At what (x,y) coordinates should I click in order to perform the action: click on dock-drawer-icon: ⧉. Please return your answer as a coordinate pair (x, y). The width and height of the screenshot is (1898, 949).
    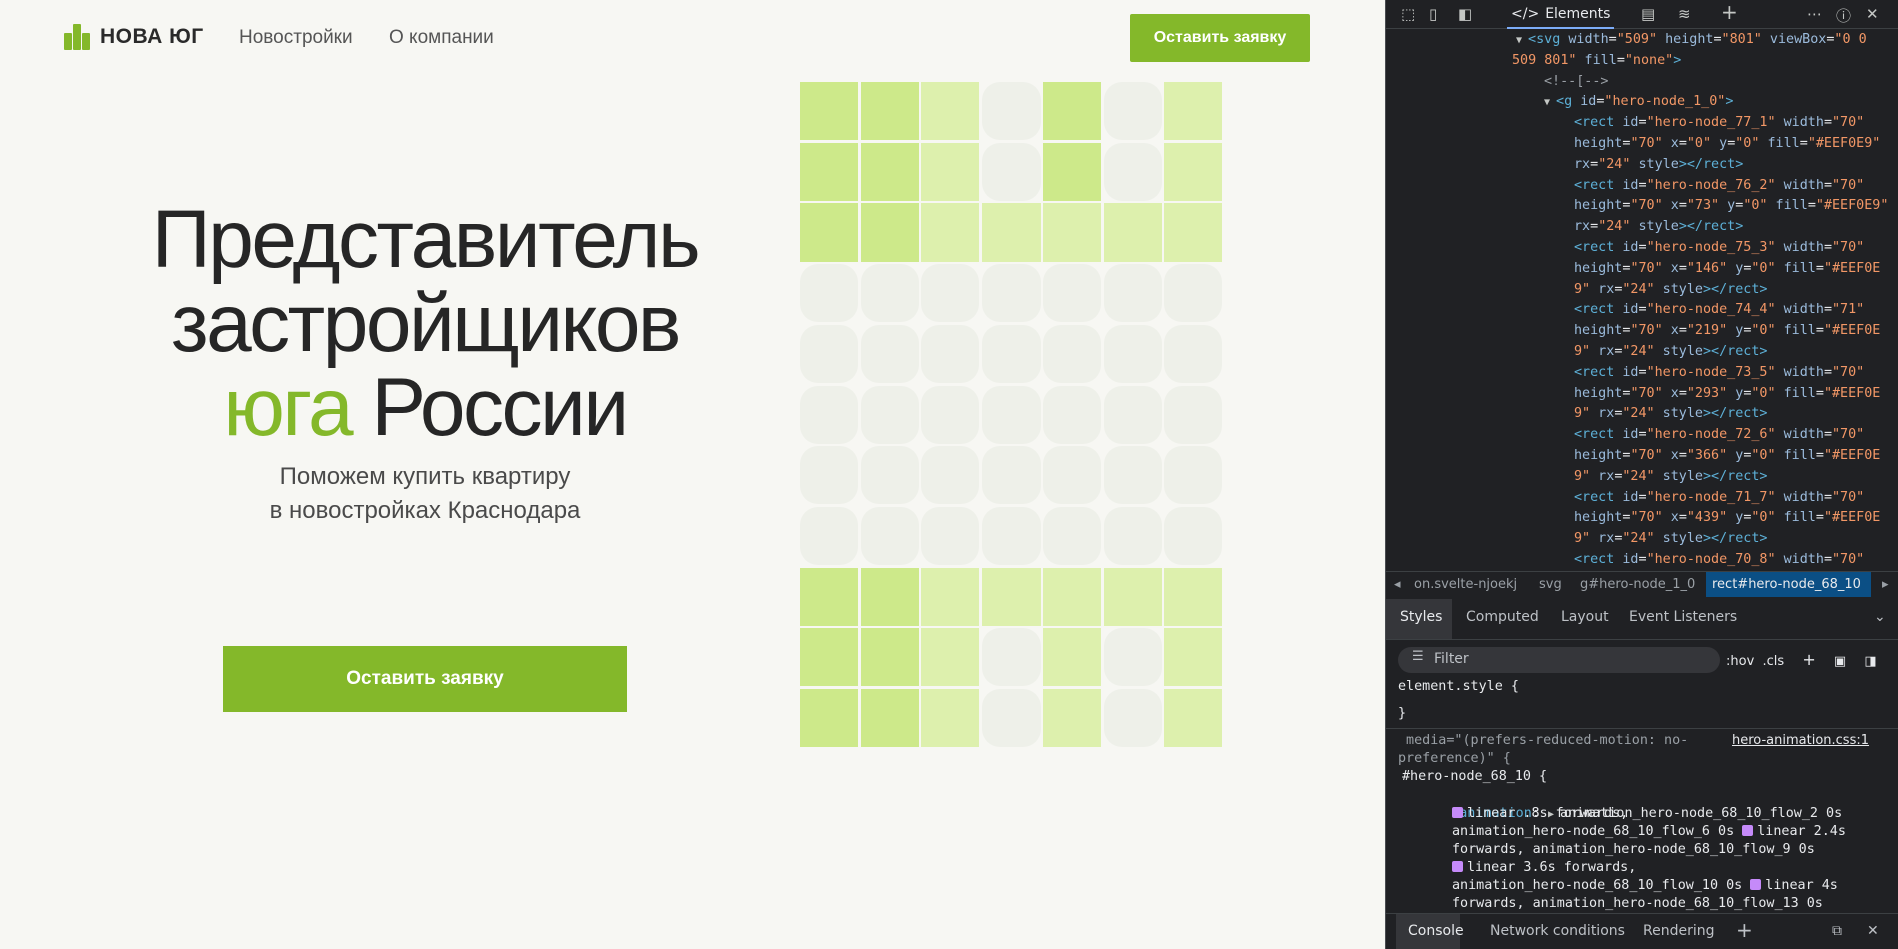
    Looking at the image, I should click on (1837, 931).